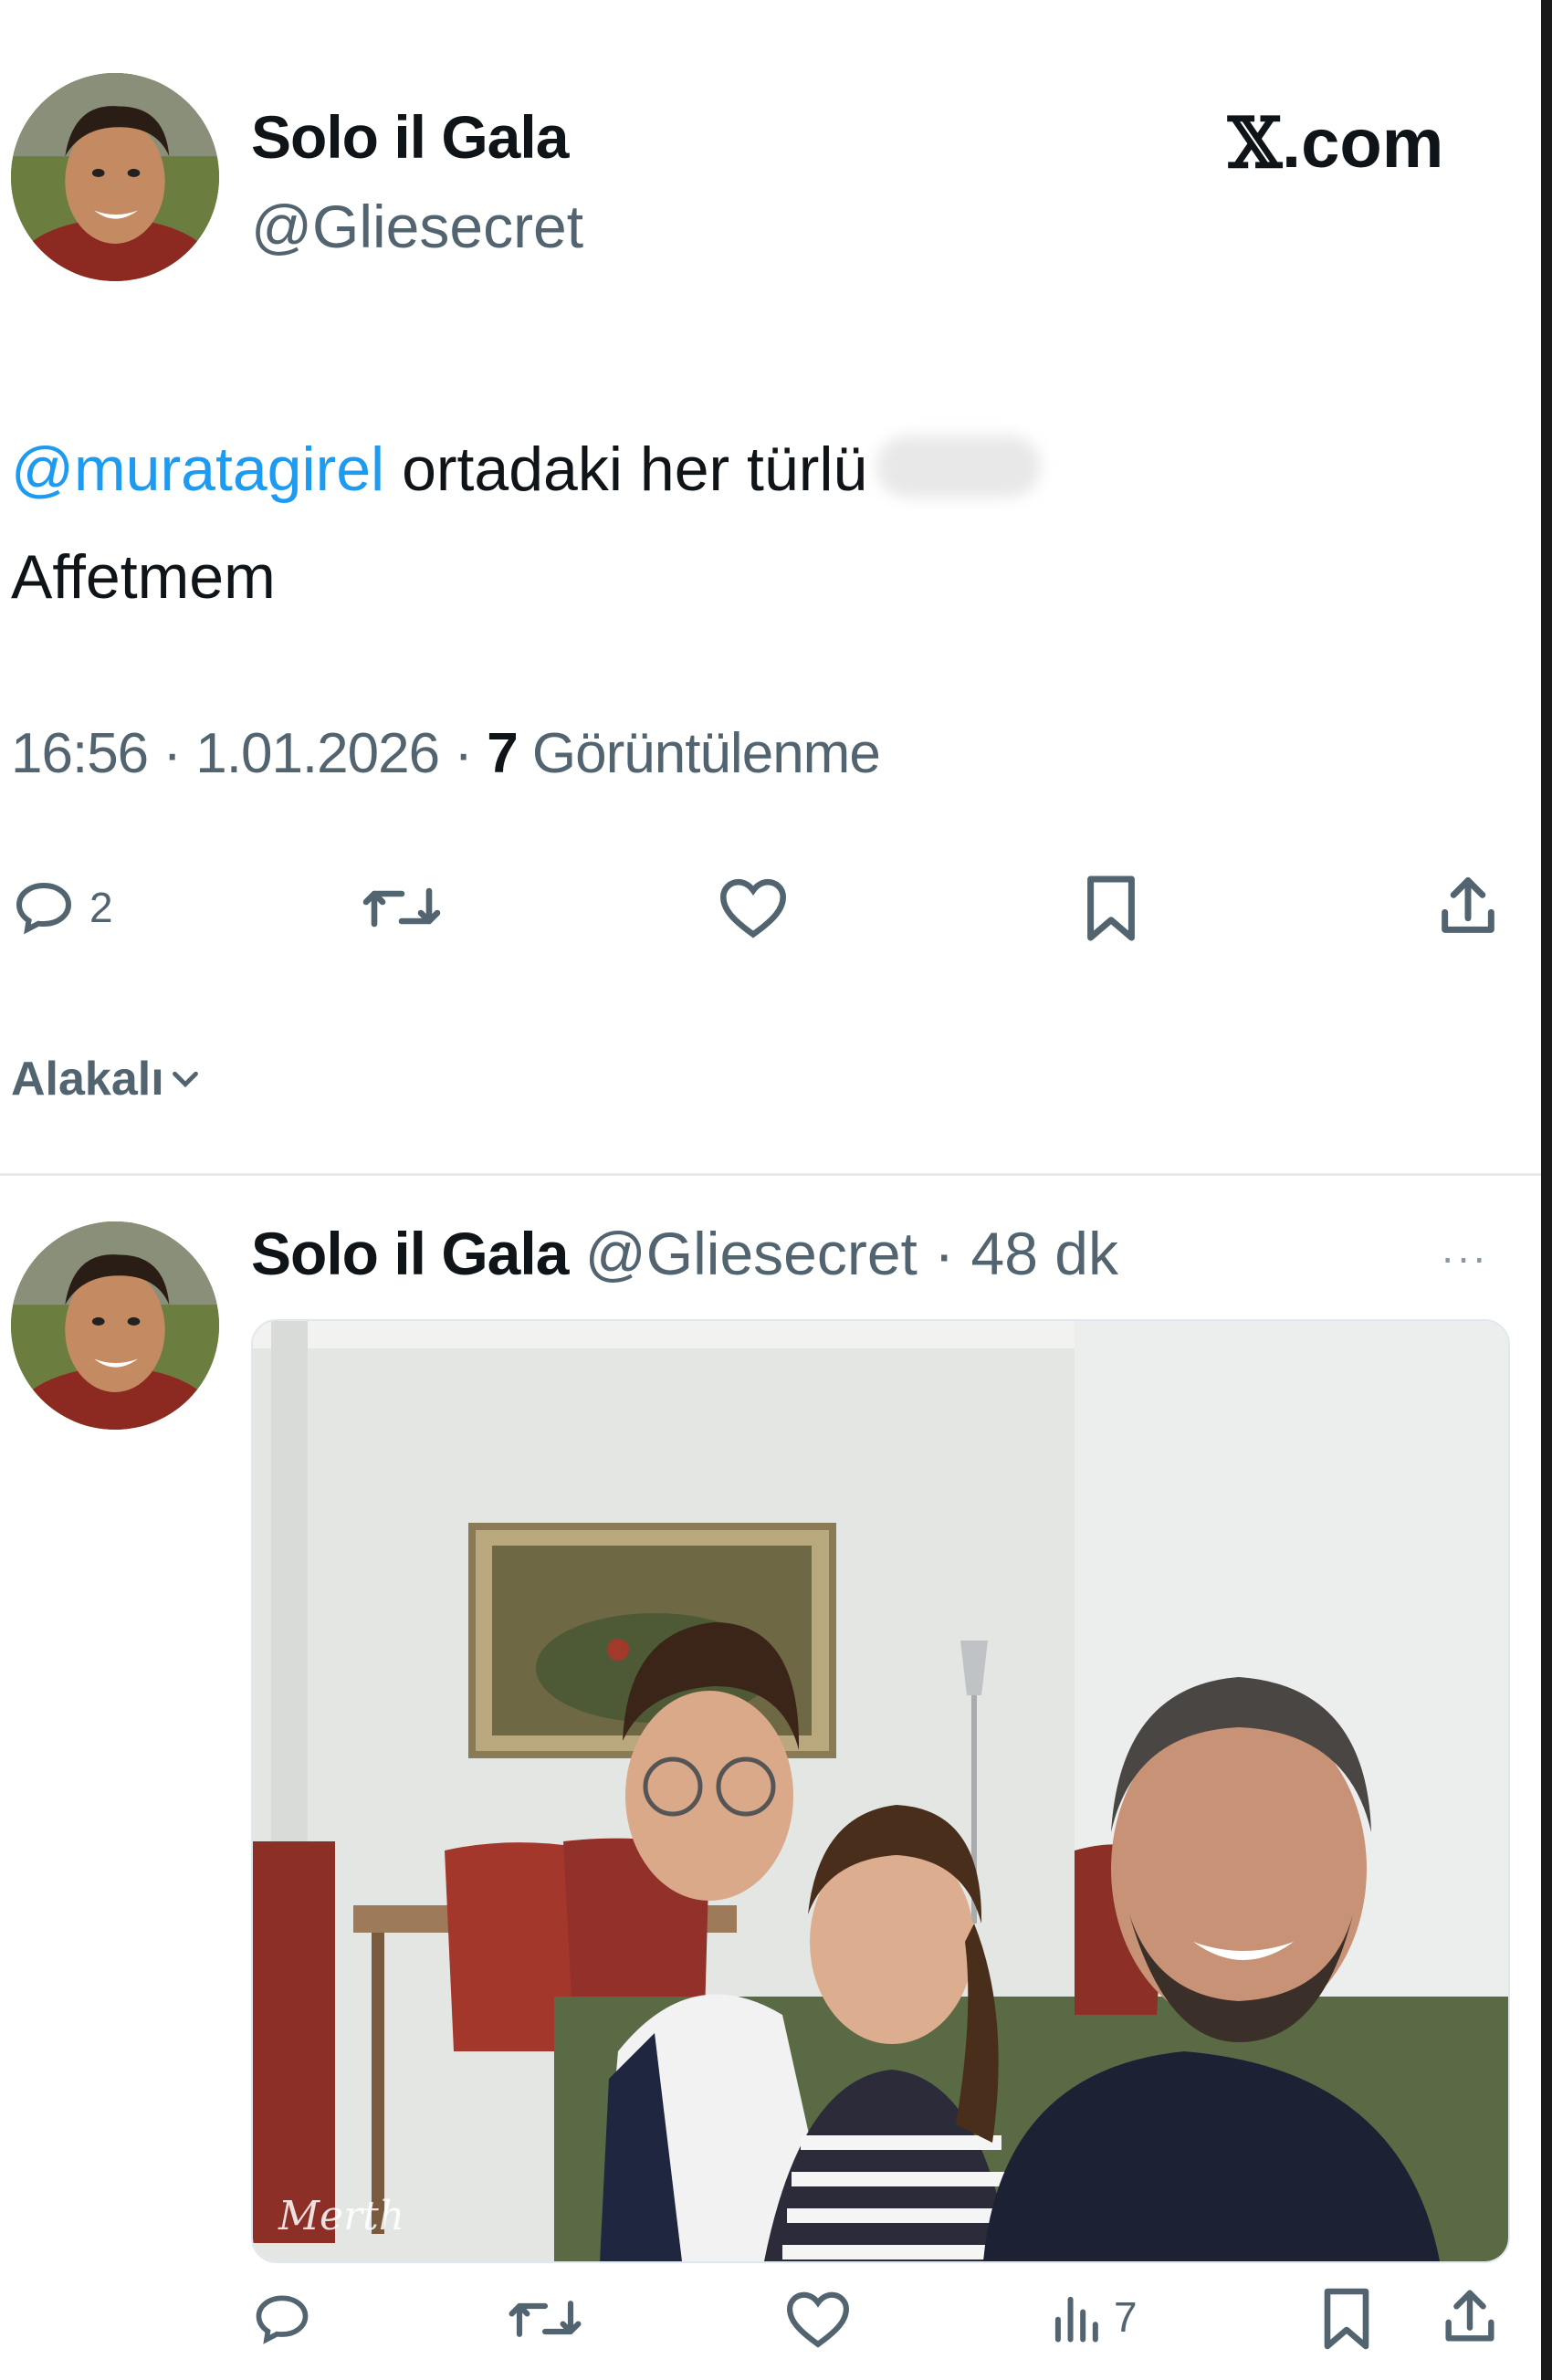 This screenshot has width=1552, height=2380. I want to click on reply-views-button: 7, so click(1094, 2317).